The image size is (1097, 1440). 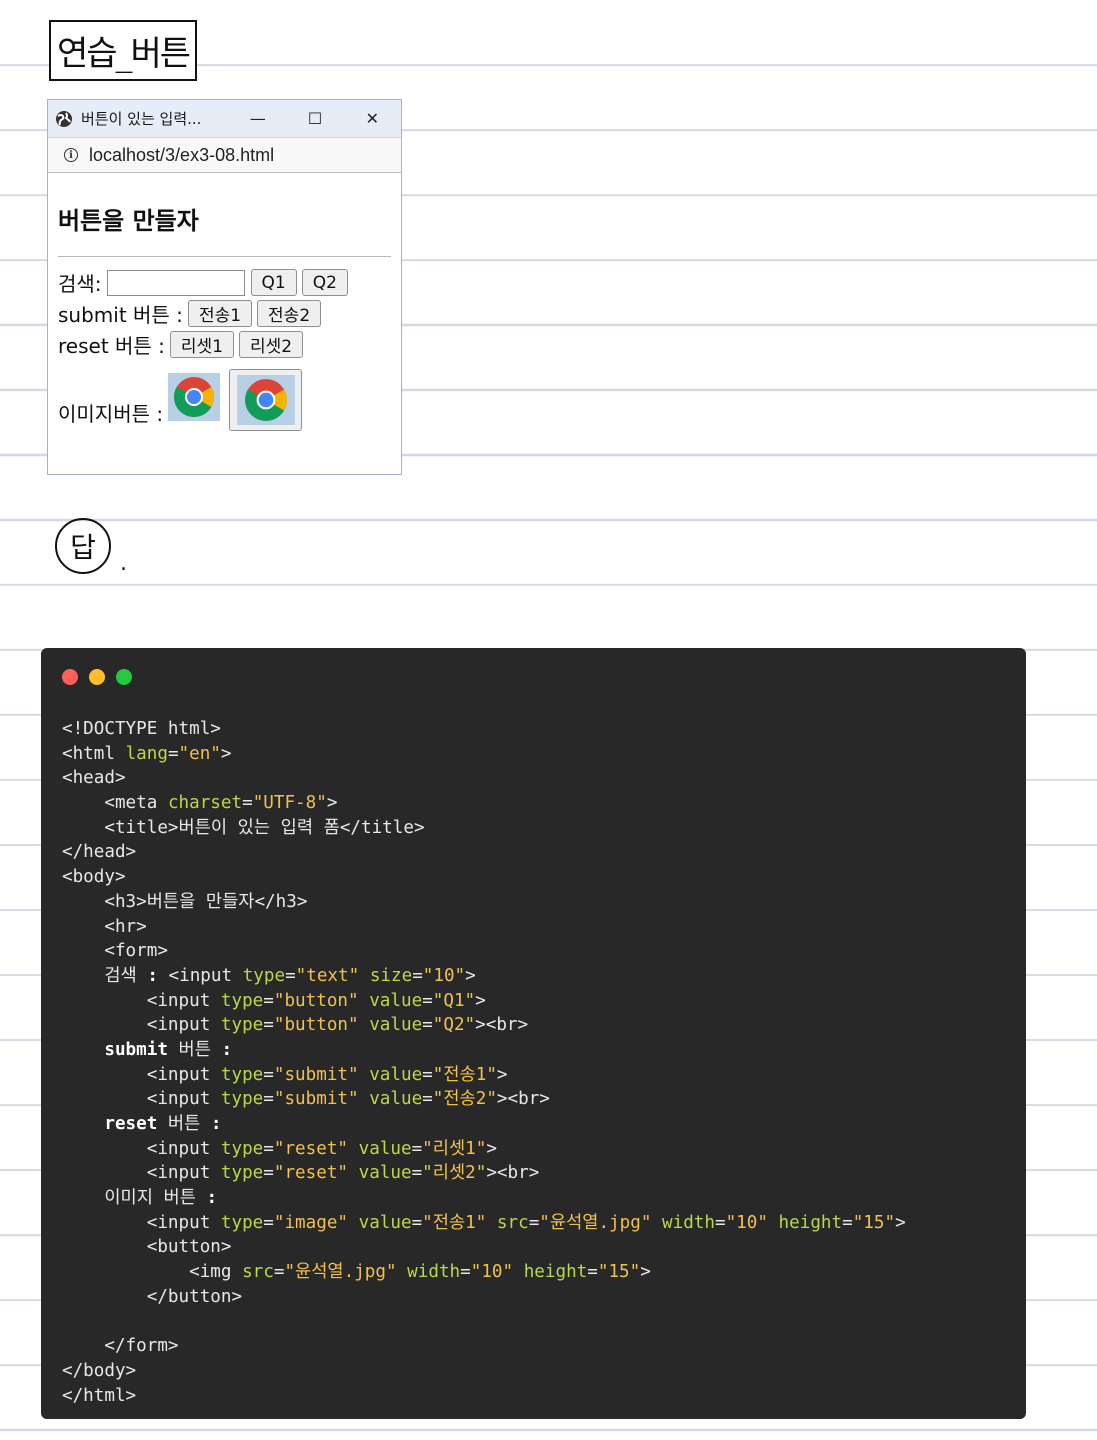 I want to click on image-input-button, so click(x=194, y=397).